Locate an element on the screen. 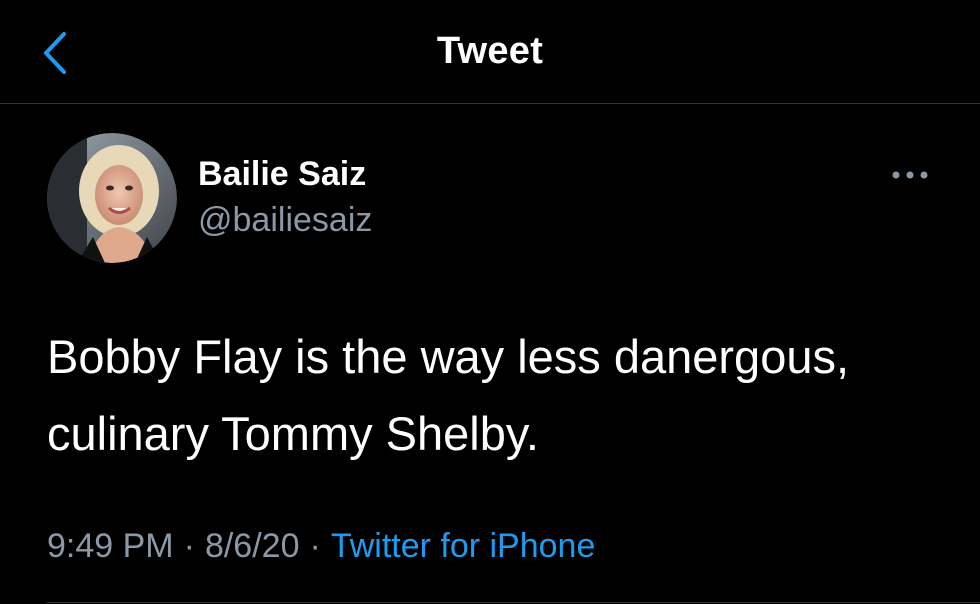 This screenshot has width=980, height=604. more-button is located at coordinates (910, 175).